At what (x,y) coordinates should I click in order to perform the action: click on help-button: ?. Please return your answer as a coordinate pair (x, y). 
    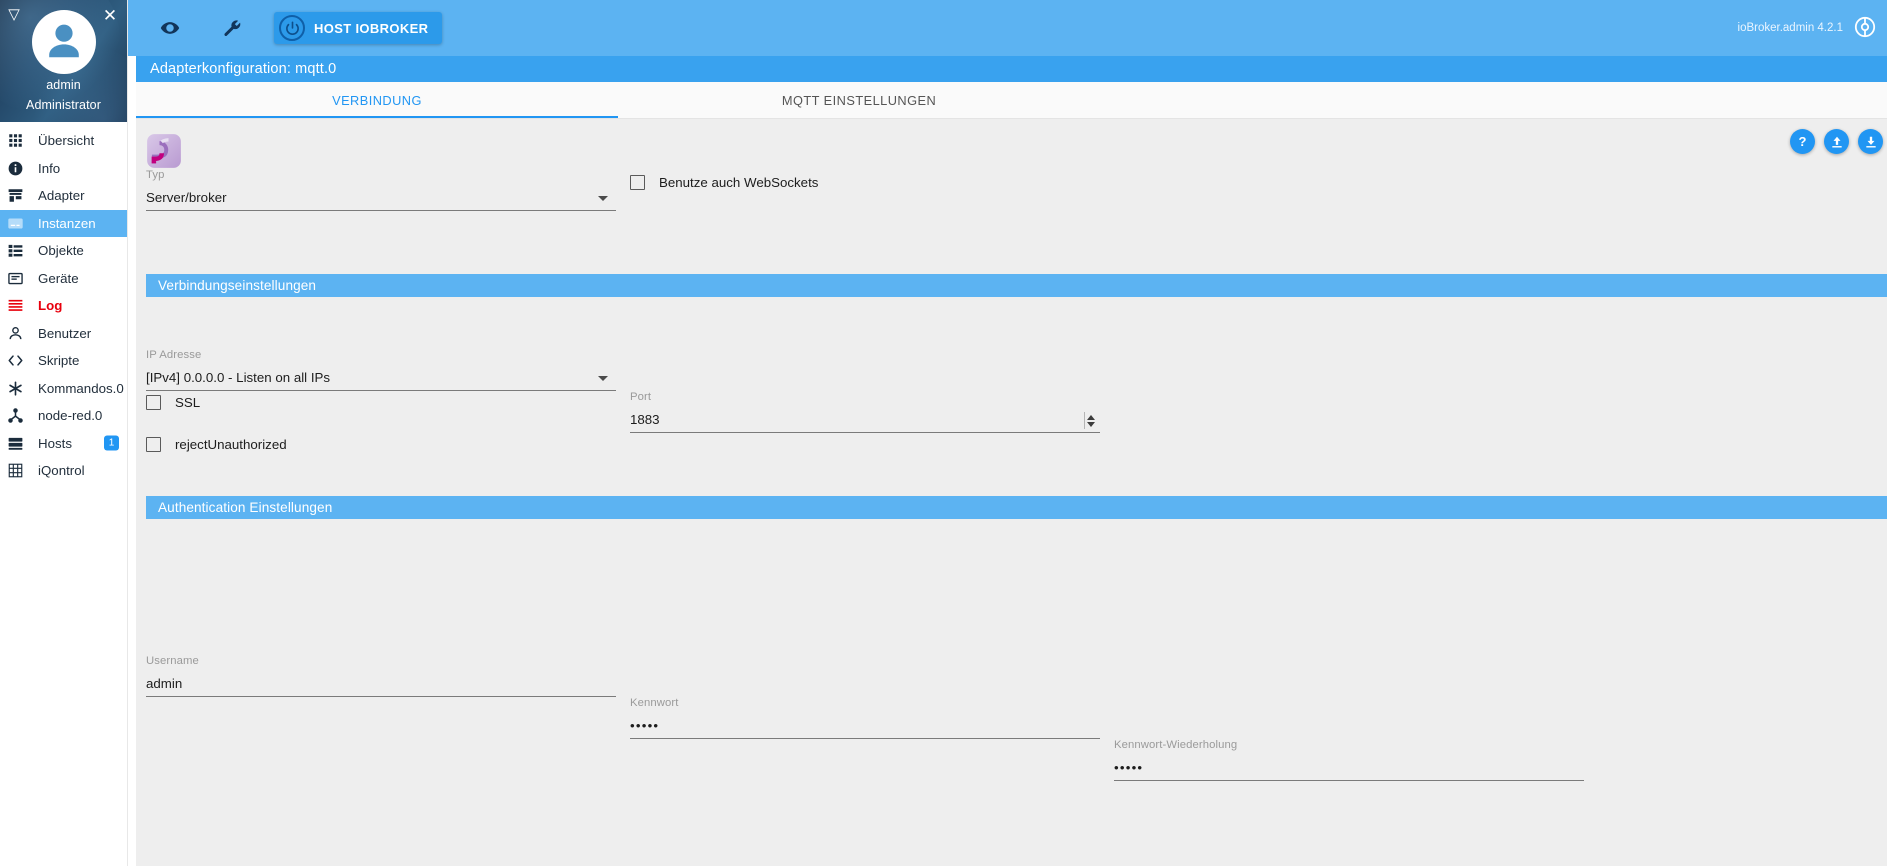
    Looking at the image, I should click on (1802, 141).